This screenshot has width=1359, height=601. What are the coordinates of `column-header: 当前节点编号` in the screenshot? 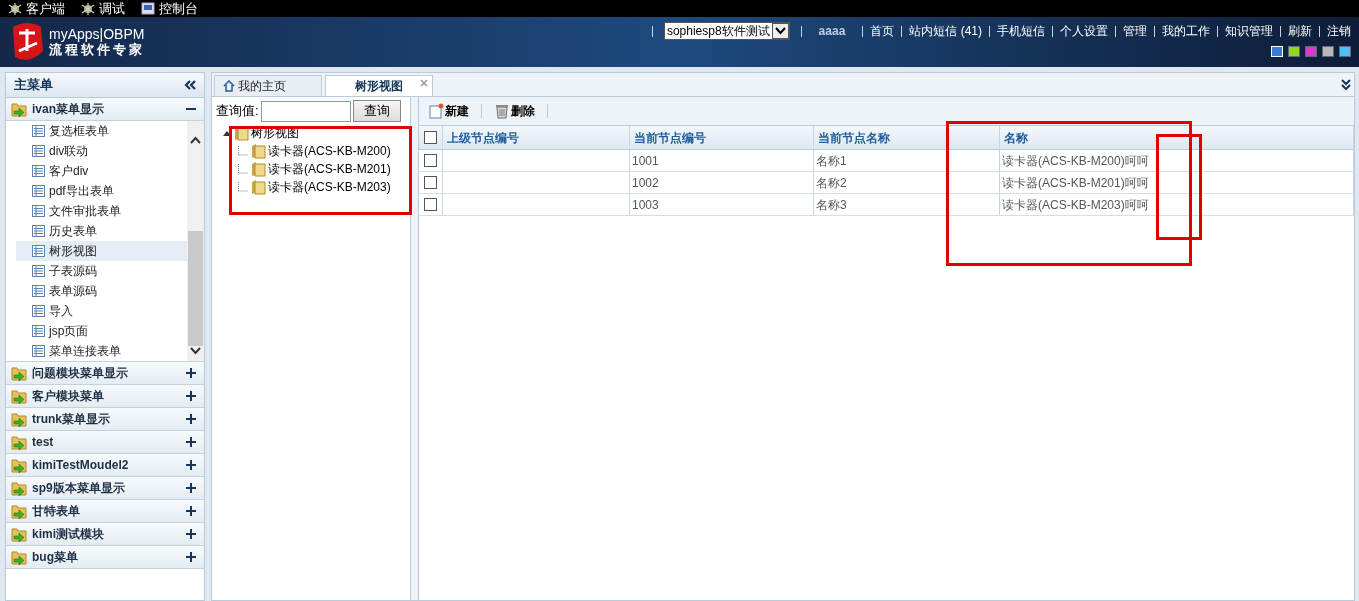 It's located at (670, 137).